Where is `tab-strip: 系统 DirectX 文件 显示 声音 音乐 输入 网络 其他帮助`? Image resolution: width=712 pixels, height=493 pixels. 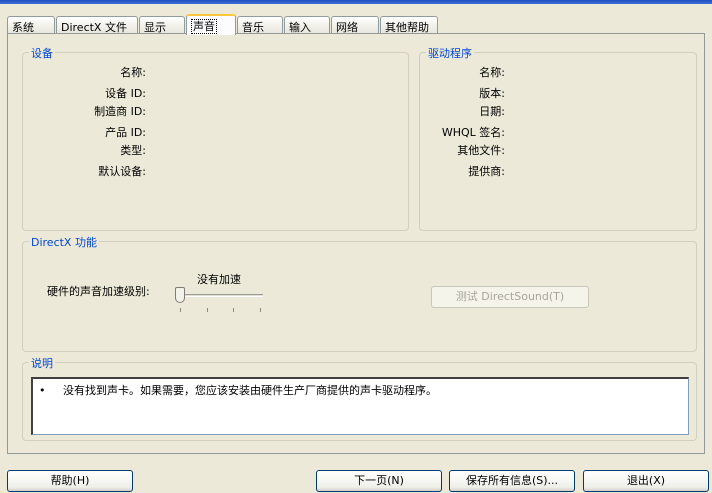 tab-strip: 系统 DirectX 文件 显示 声音 音乐 输入 网络 其他帮助 is located at coordinates (356, 24).